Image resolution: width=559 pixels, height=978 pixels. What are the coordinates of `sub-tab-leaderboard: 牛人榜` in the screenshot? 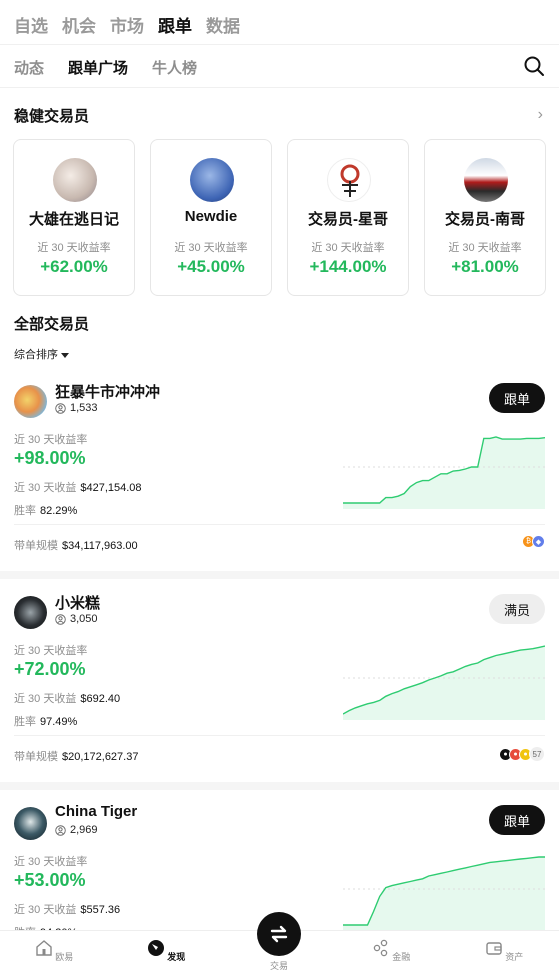 It's located at (174, 67).